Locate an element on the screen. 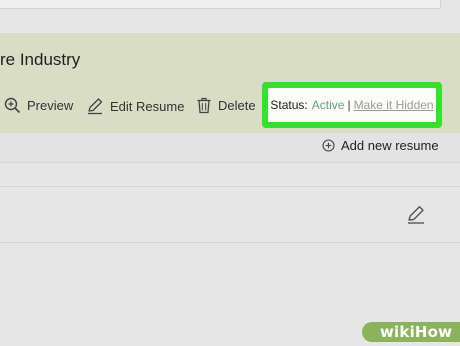  delete-button: Delete is located at coordinates (226, 105).